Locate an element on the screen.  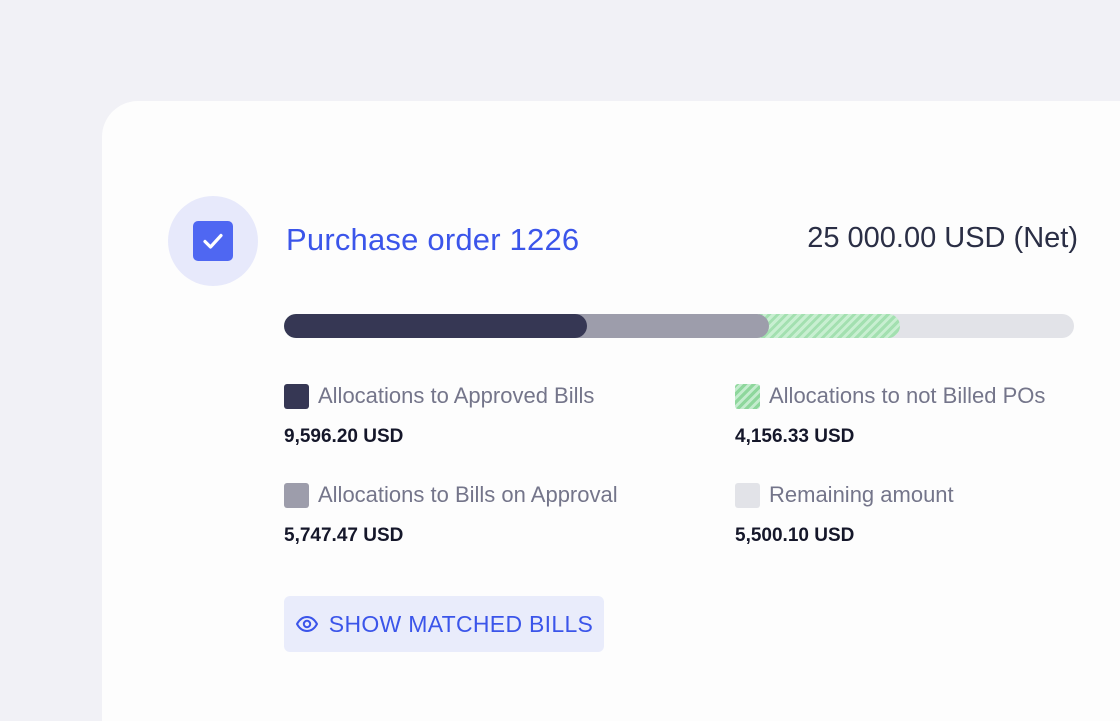
show-matched-bills-button: SHOW MATCHED BILLS is located at coordinates (444, 624).